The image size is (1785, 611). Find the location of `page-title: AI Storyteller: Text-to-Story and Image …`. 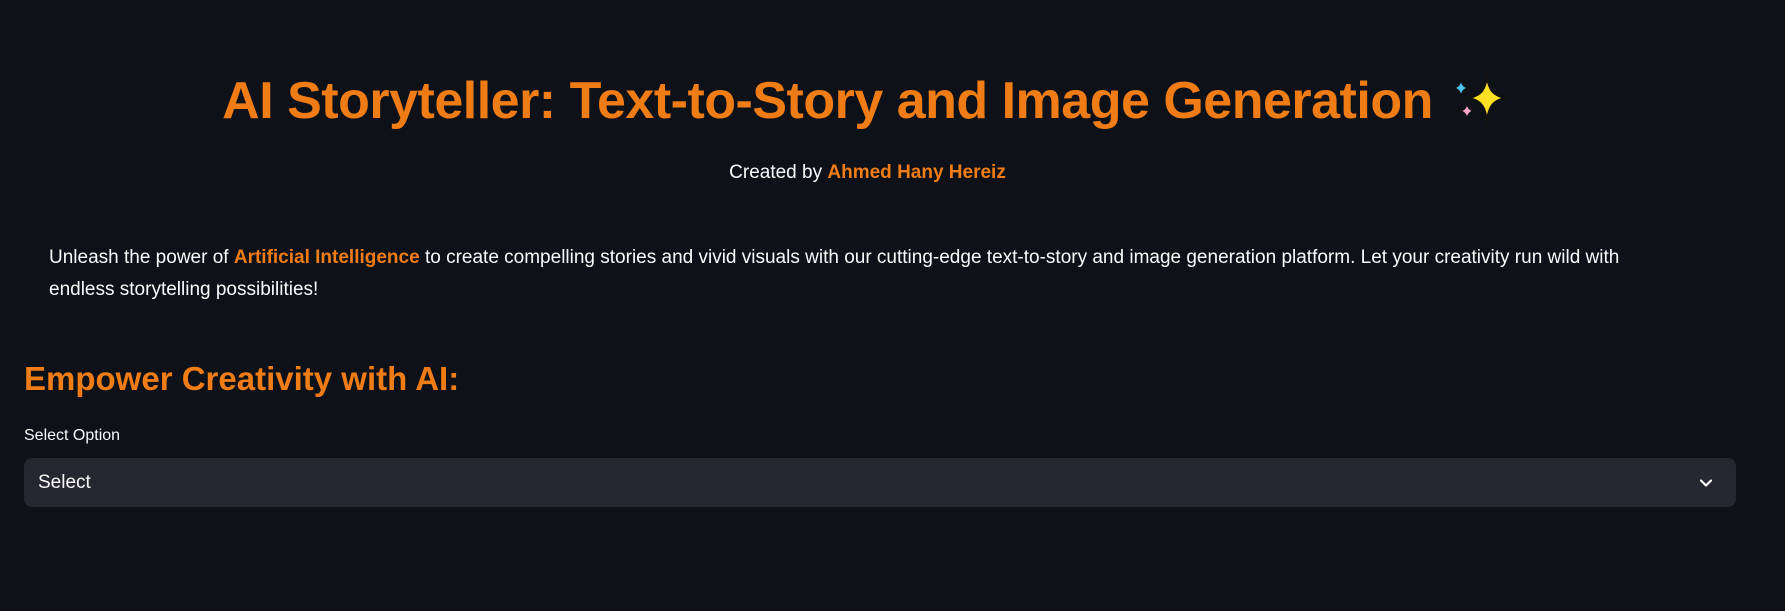

page-title: AI Storyteller: Text-to-Story and Image … is located at coordinates (867, 101).